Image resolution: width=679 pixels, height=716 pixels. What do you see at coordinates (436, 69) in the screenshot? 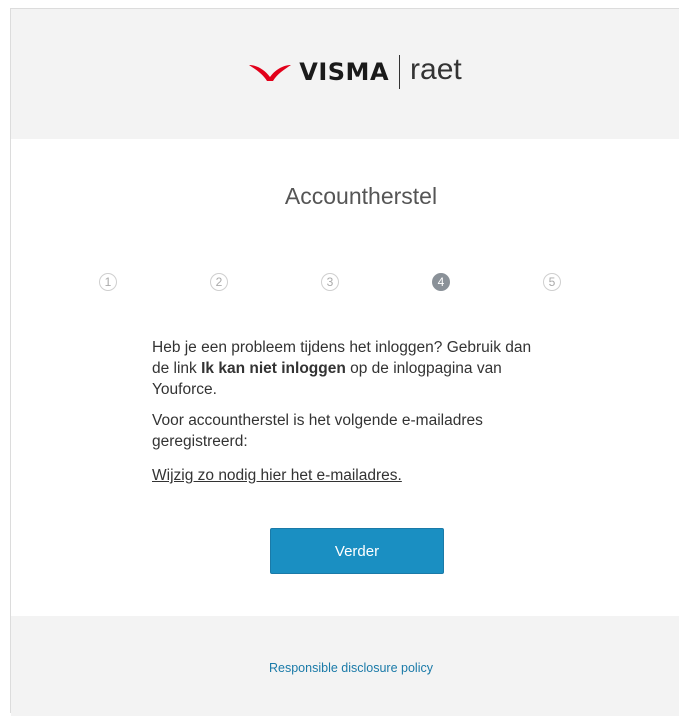
I see `logo-raet-text: raet` at bounding box center [436, 69].